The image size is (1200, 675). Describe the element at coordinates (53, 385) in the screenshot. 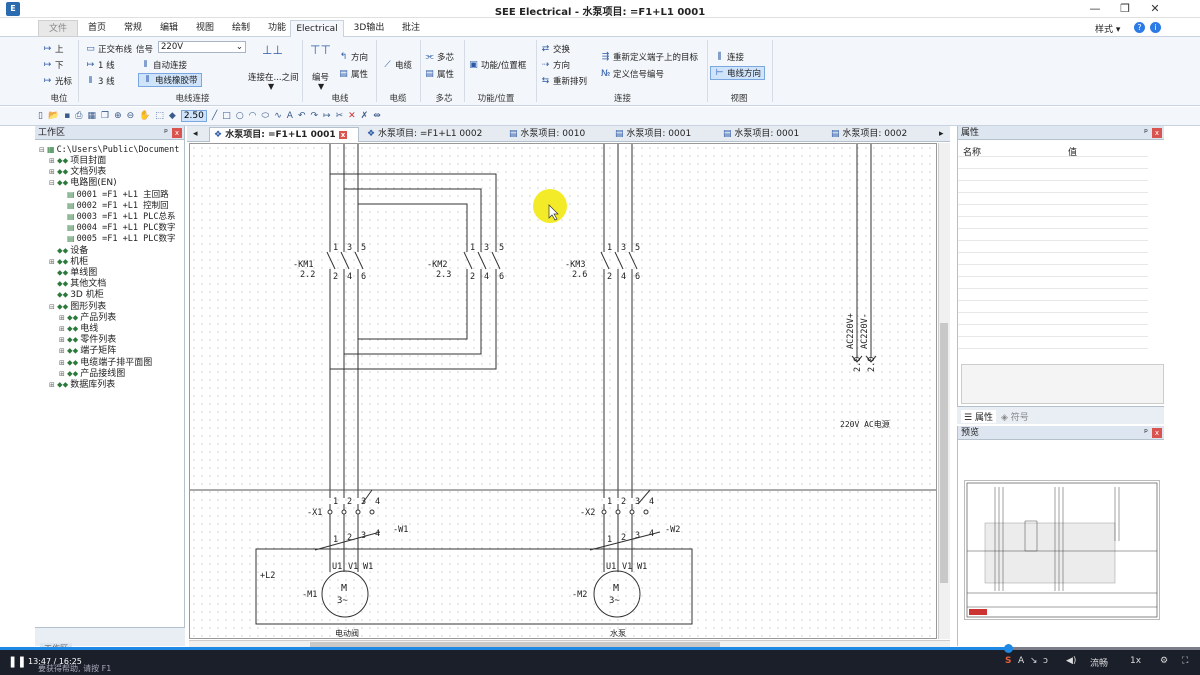

I see `expand-icon: ⊞` at that location.